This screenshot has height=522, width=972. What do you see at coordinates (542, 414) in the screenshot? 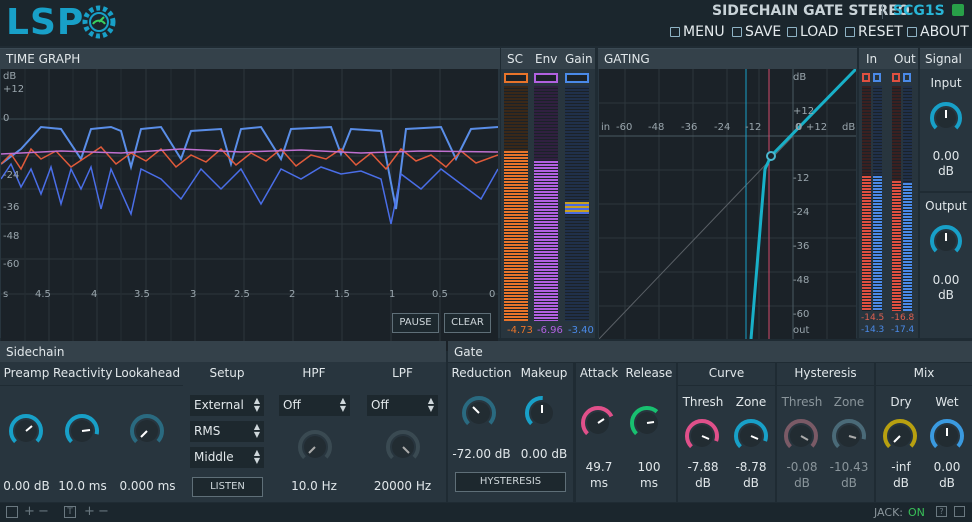
I see `makeup-knob` at bounding box center [542, 414].